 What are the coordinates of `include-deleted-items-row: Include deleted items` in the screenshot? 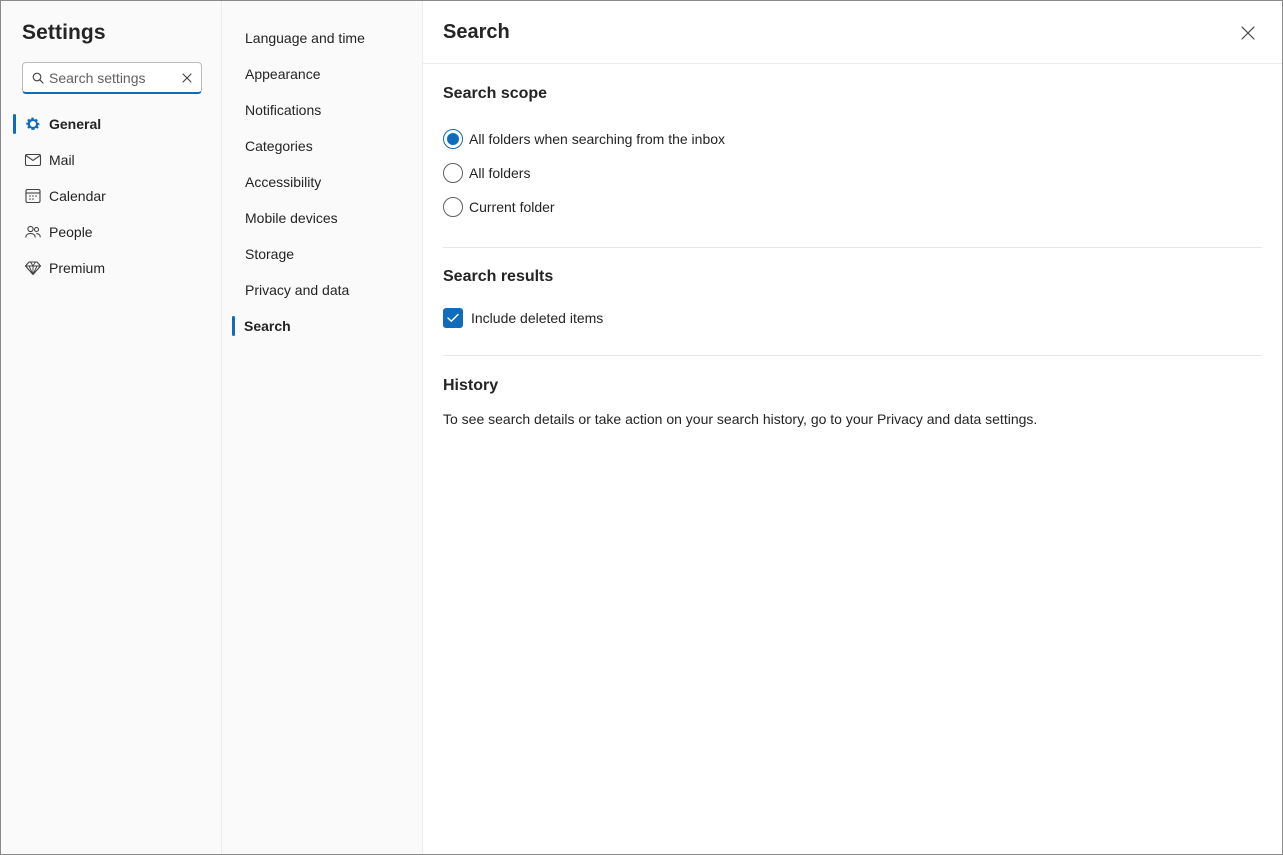 It's located at (852, 318).